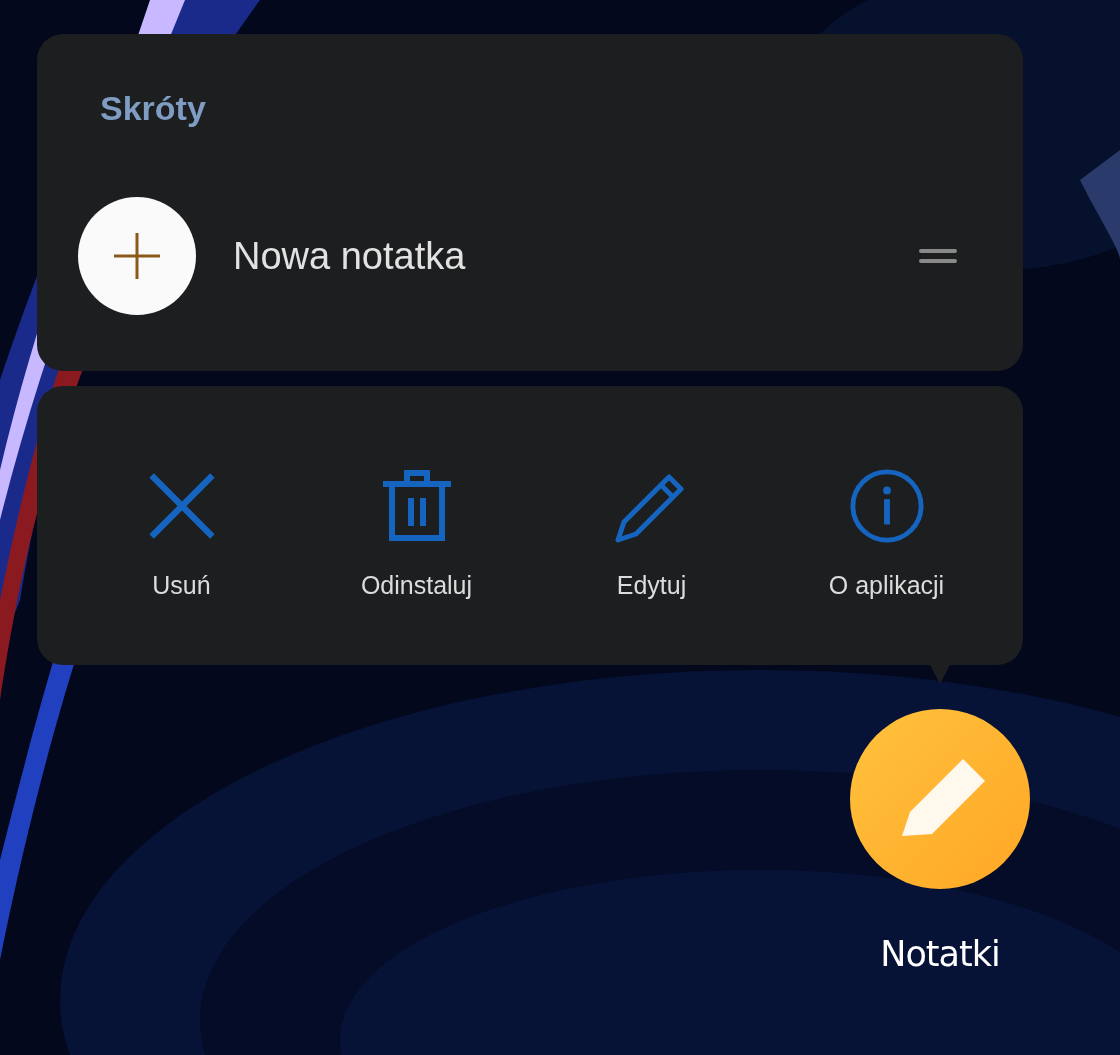  Describe the element at coordinates (938, 256) in the screenshot. I see `drag-handle-icon` at that location.